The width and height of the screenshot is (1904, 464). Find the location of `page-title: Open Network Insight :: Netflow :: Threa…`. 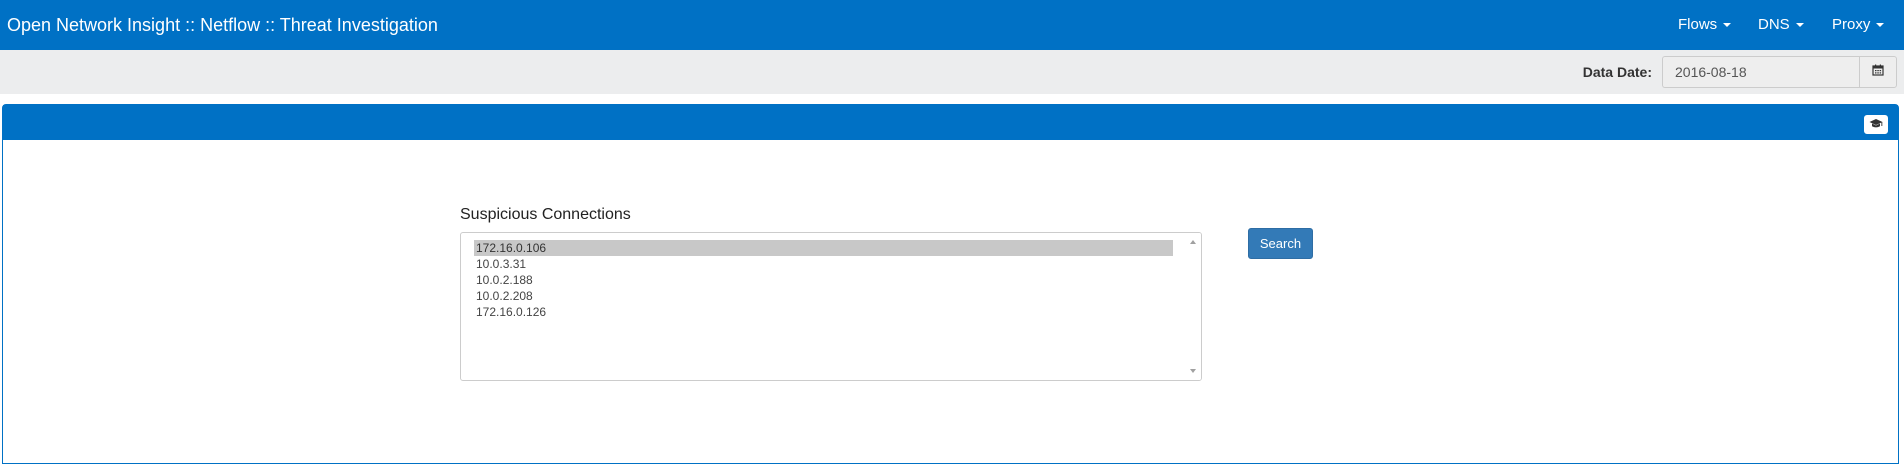

page-title: Open Network Insight :: Netflow :: Threa… is located at coordinates (222, 25).